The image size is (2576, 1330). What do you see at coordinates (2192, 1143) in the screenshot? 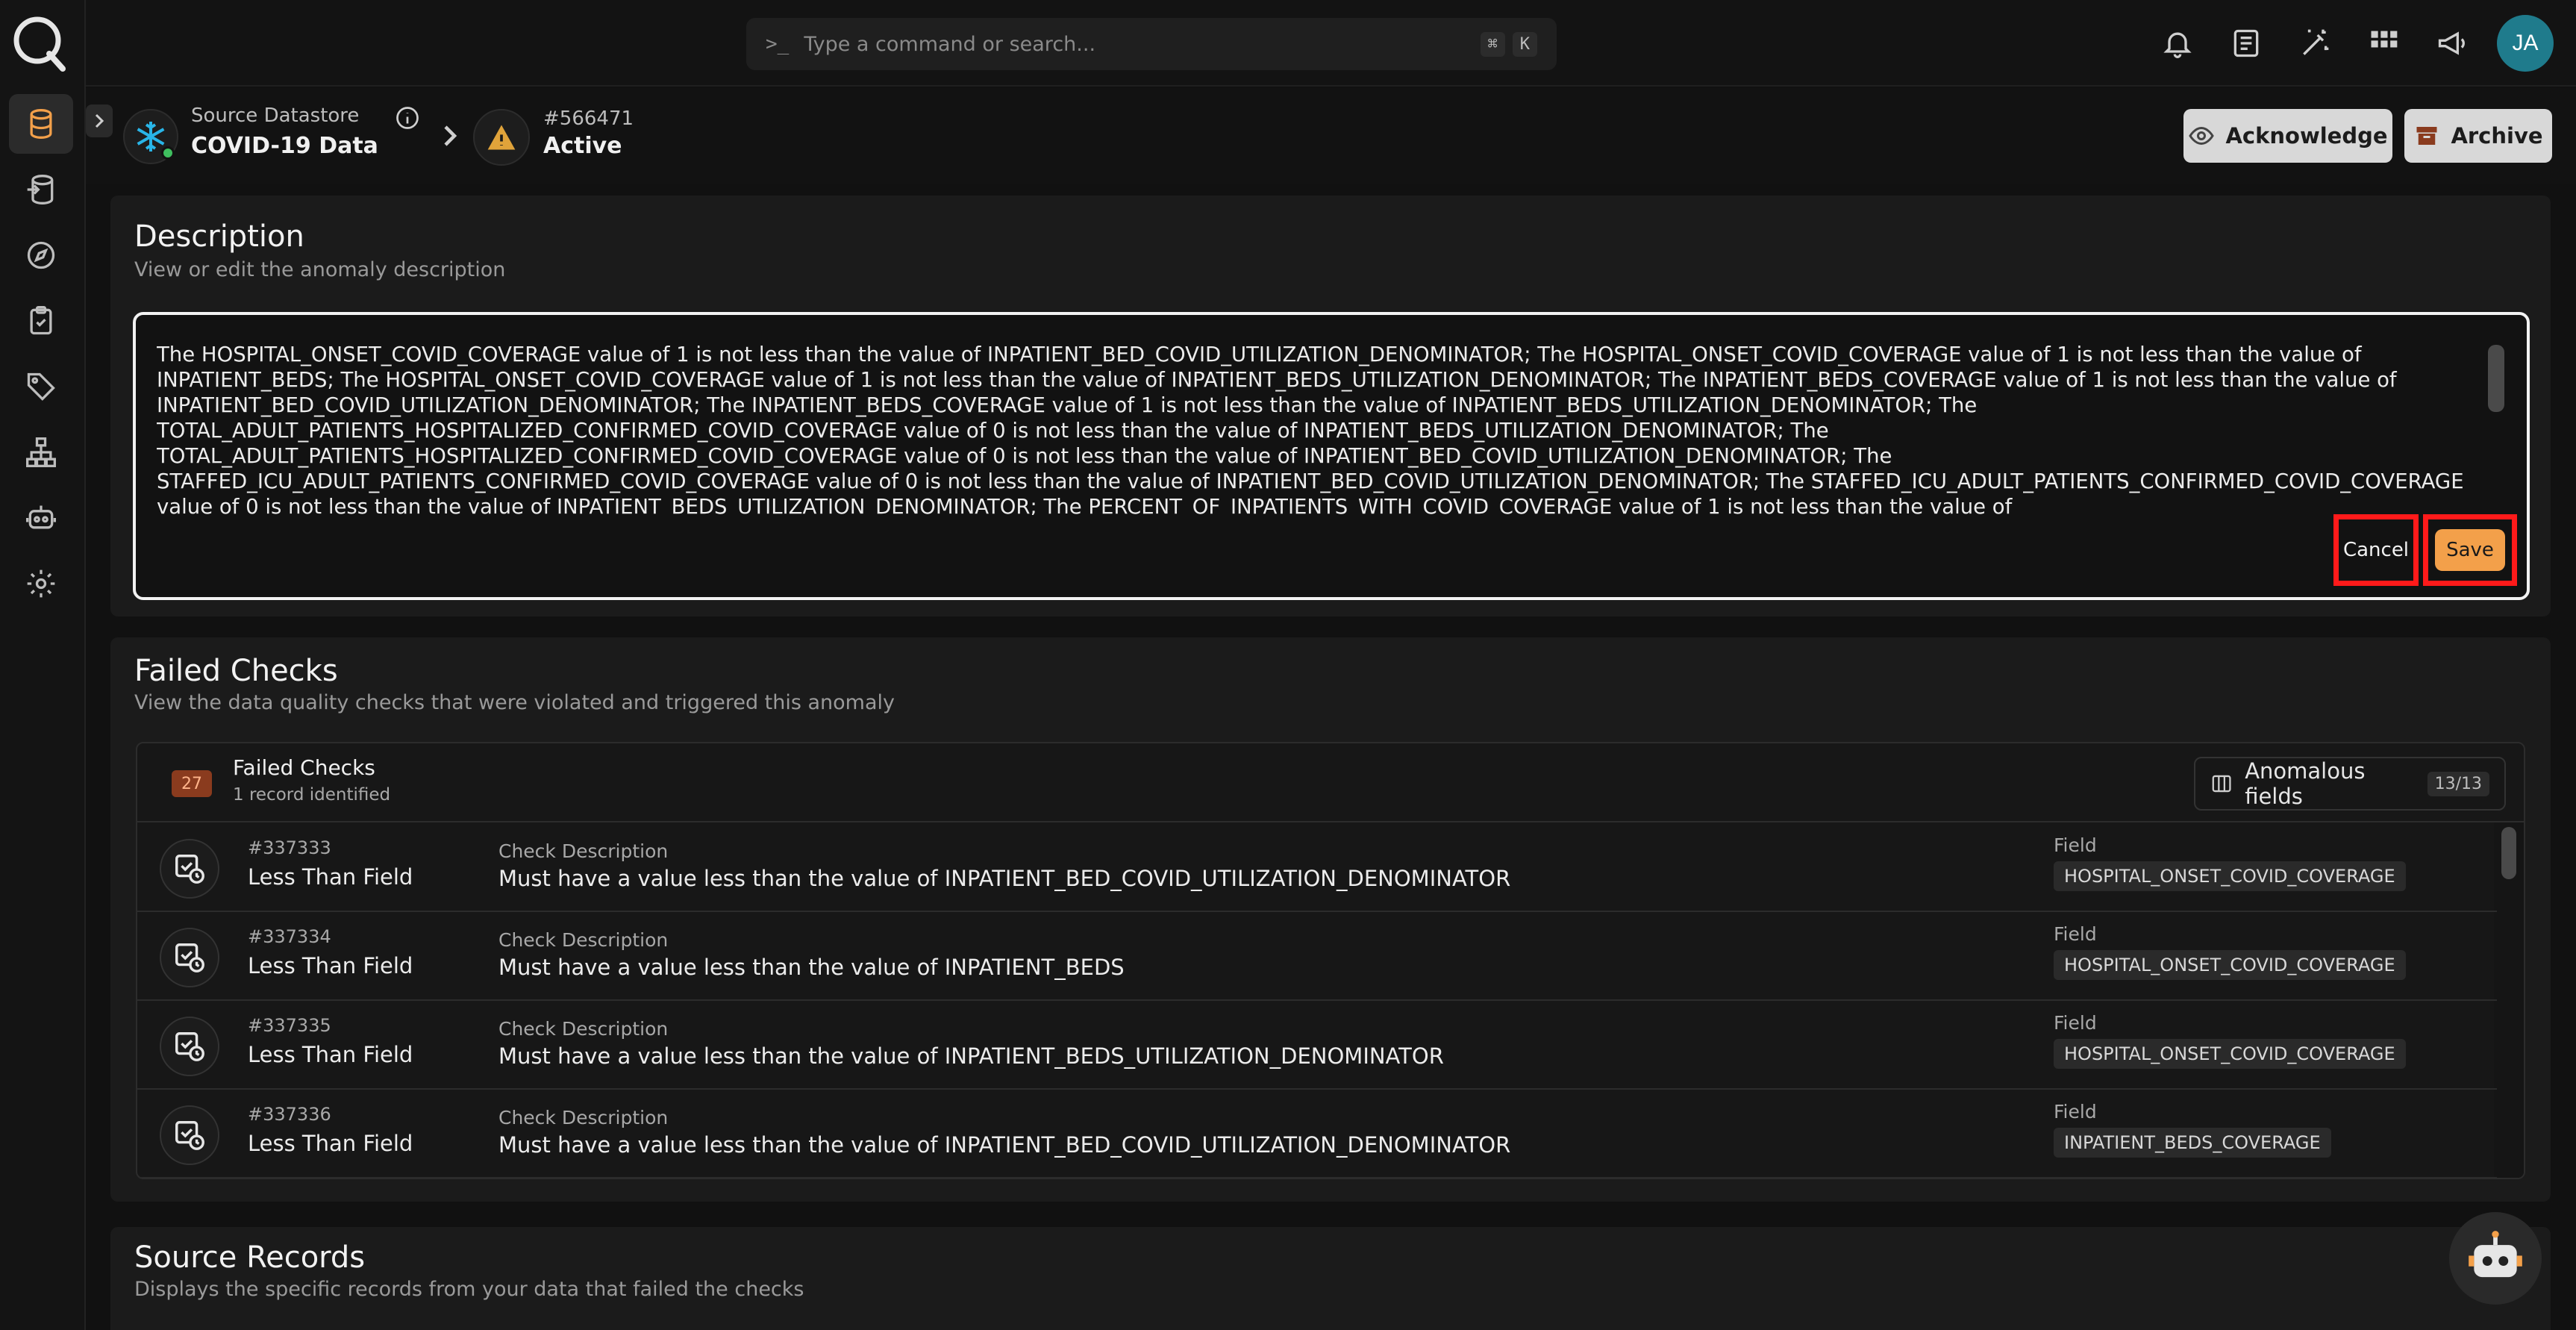
I see `field-chip: INPATIENT_BEDS_COVERAGE` at bounding box center [2192, 1143].